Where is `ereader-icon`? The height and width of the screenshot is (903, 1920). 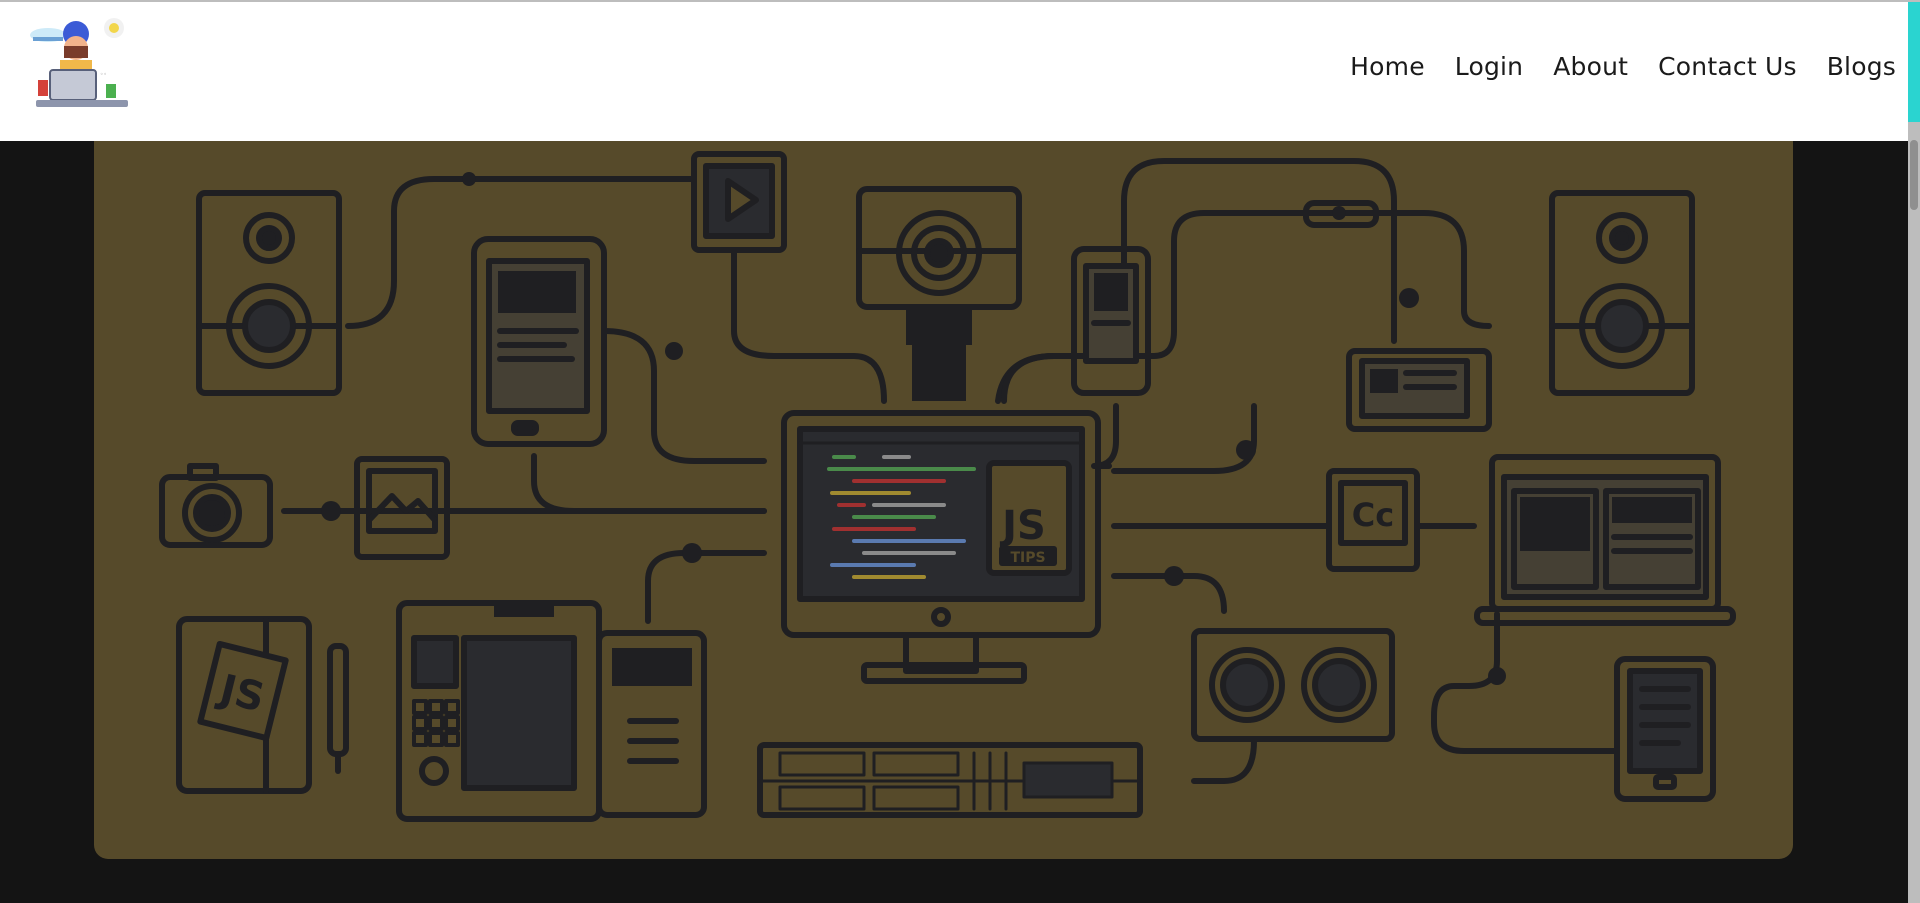
ereader-icon is located at coordinates (1665, 729).